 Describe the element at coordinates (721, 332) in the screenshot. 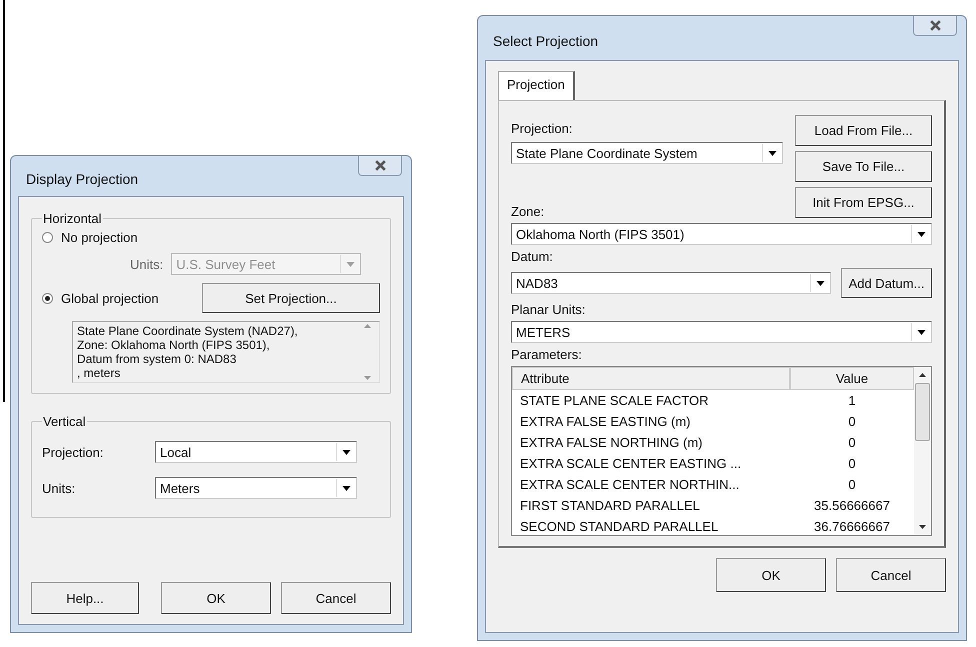

I see `dropdown: METERS` at that location.